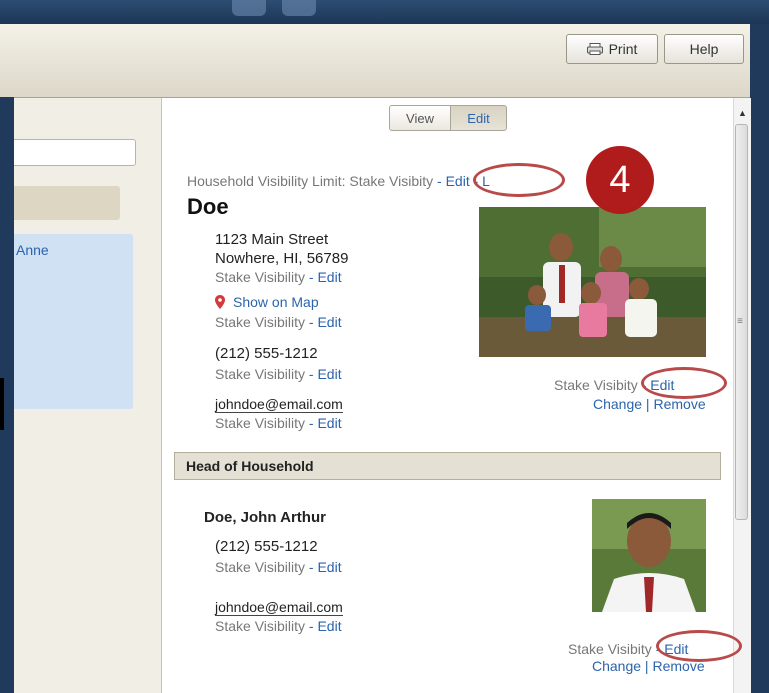  Describe the element at coordinates (623, 49) in the screenshot. I see `print-label: Print` at that location.